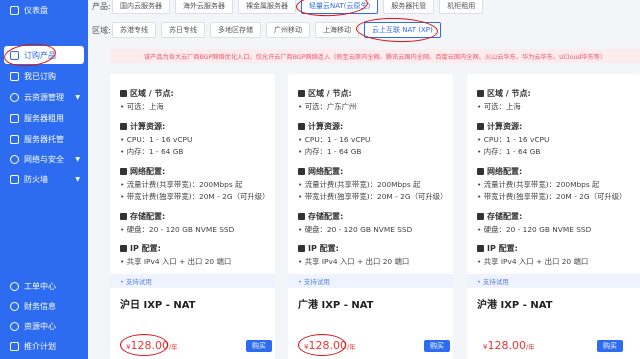 The width and height of the screenshot is (640, 359). What do you see at coordinates (14, 179) in the screenshot?
I see `firewall-icon` at bounding box center [14, 179].